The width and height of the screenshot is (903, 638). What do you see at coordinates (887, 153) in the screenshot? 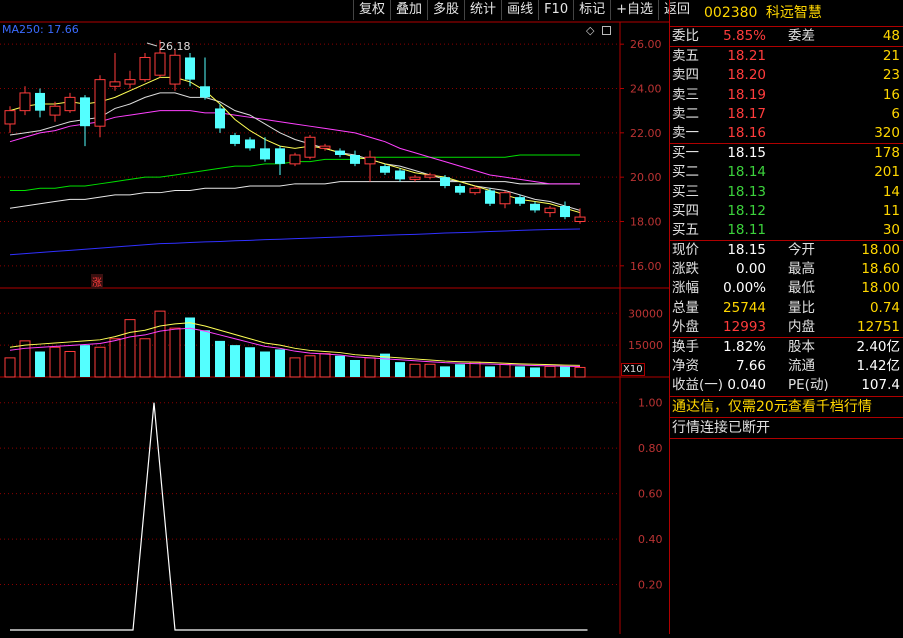
I see `buy-volume: 178` at bounding box center [887, 153].